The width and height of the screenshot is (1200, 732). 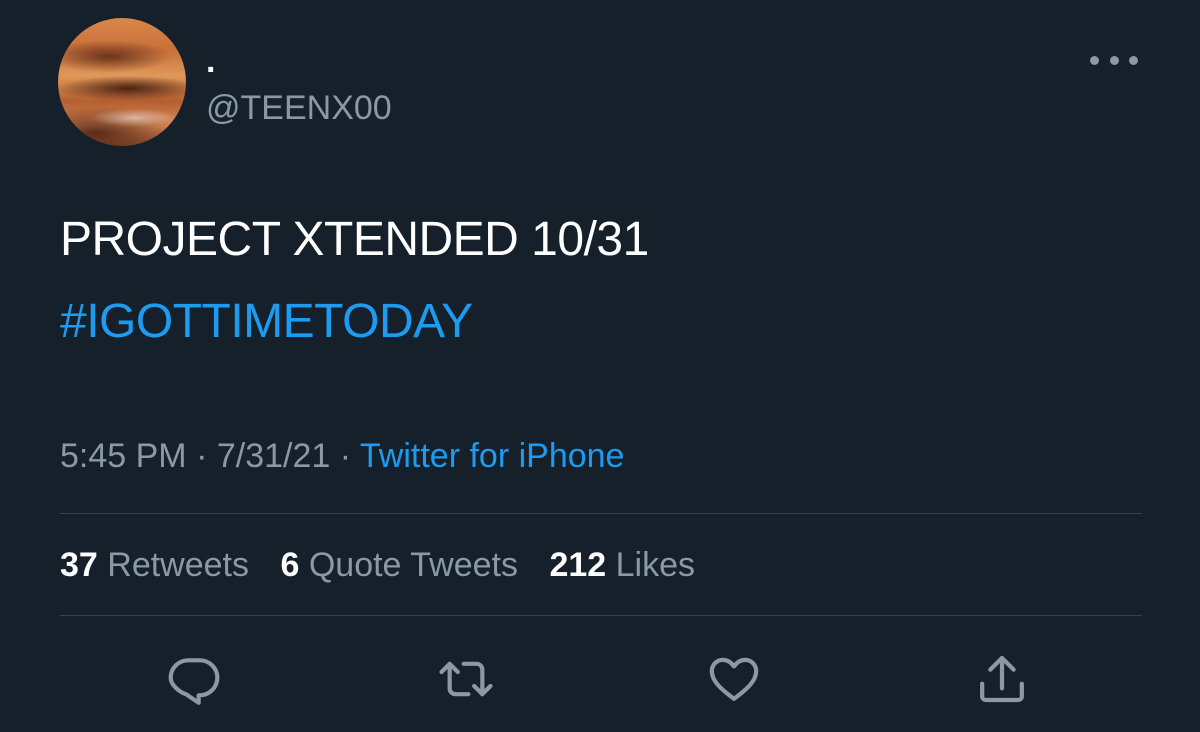 I want to click on likes-stat: 212 Likes, so click(x=622, y=565).